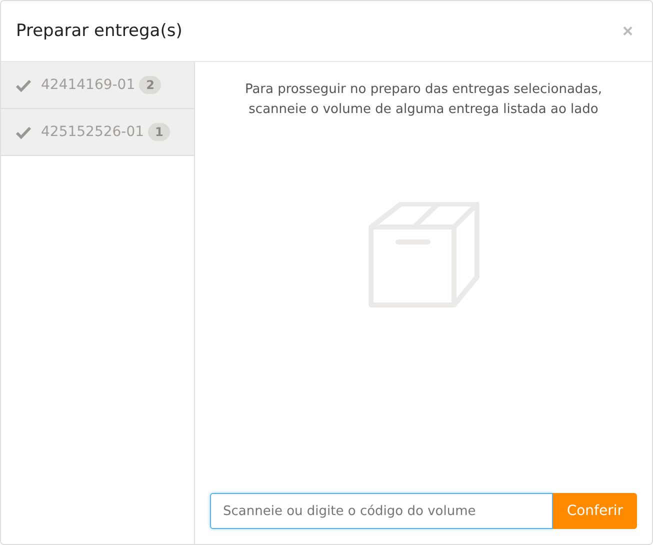 The image size is (653, 545). What do you see at coordinates (97, 132) in the screenshot?
I see `delivery-item: 425152526-01 1` at bounding box center [97, 132].